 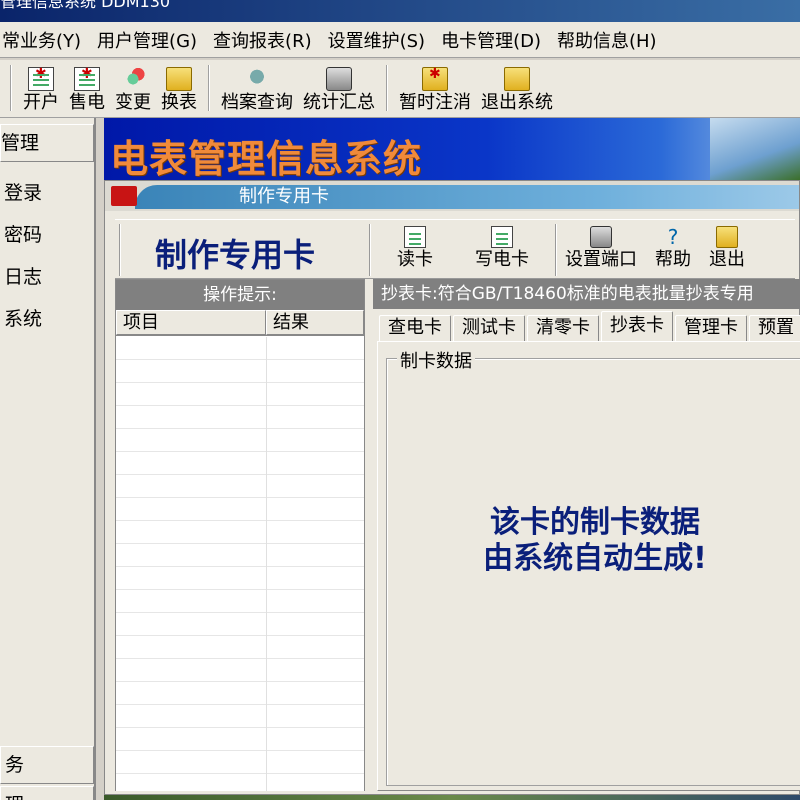 I want to click on exit-label: 退出, so click(x=727, y=259).